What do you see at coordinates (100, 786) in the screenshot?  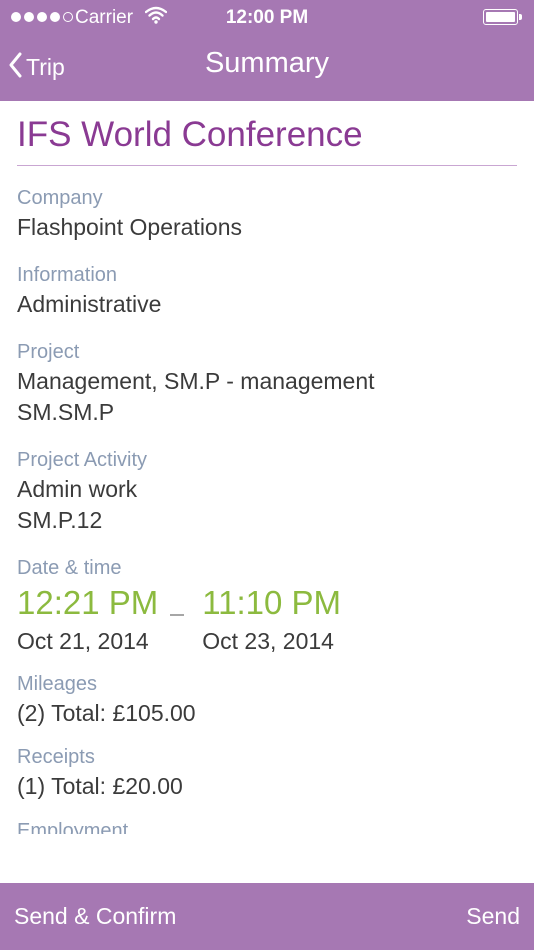 I see `receipts-value: (1) Total: £20.00` at bounding box center [100, 786].